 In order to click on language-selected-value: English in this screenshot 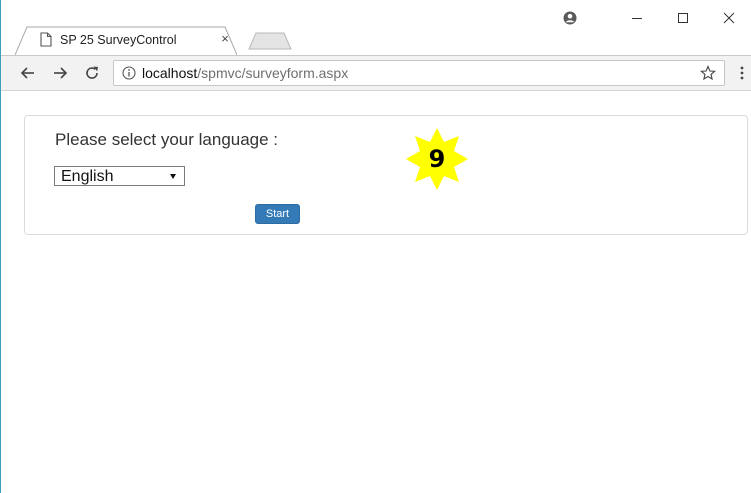, I will do `click(87, 176)`.